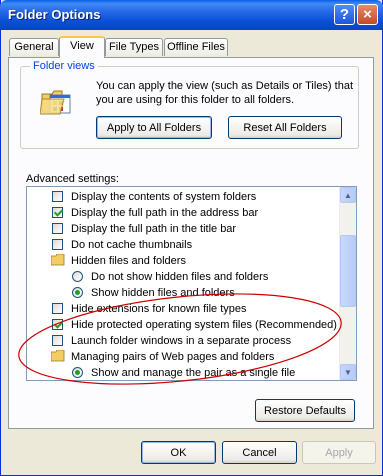 The width and height of the screenshot is (383, 476). Describe the element at coordinates (134, 47) in the screenshot. I see `tab-file-types: File Types` at that location.